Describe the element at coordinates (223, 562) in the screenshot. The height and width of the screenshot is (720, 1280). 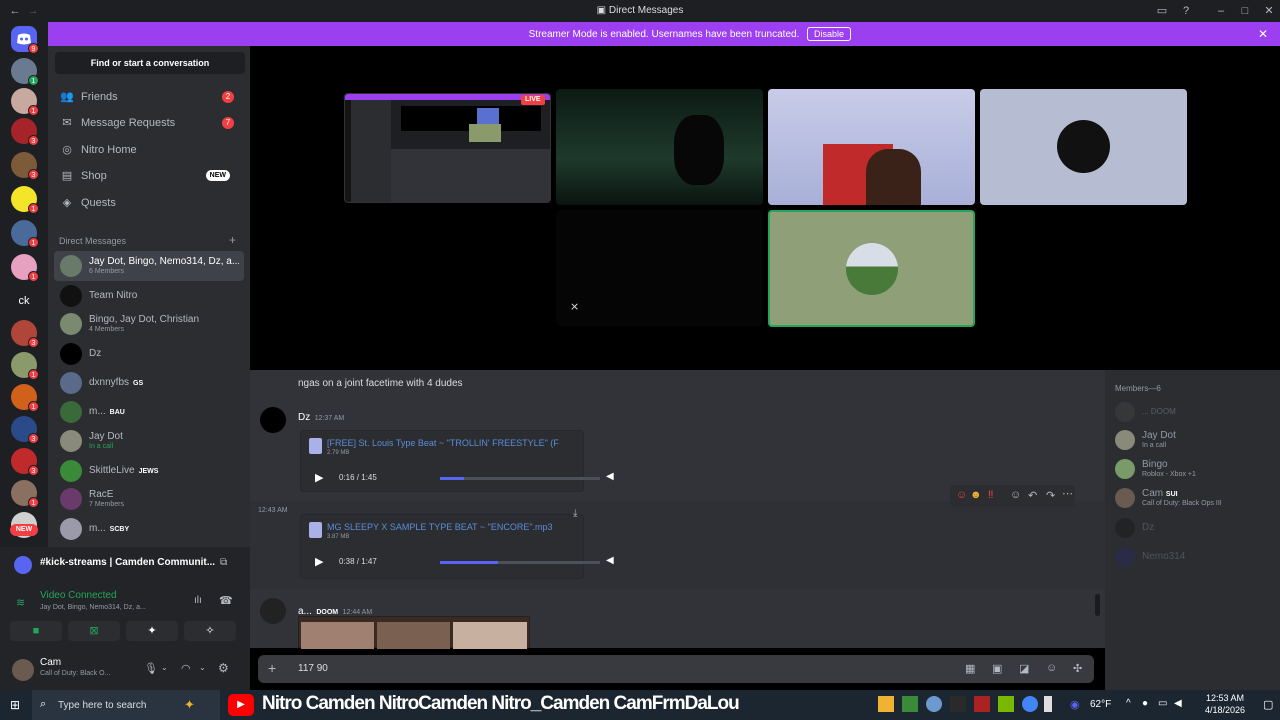
I see `popout-icon: ⧉` at that location.